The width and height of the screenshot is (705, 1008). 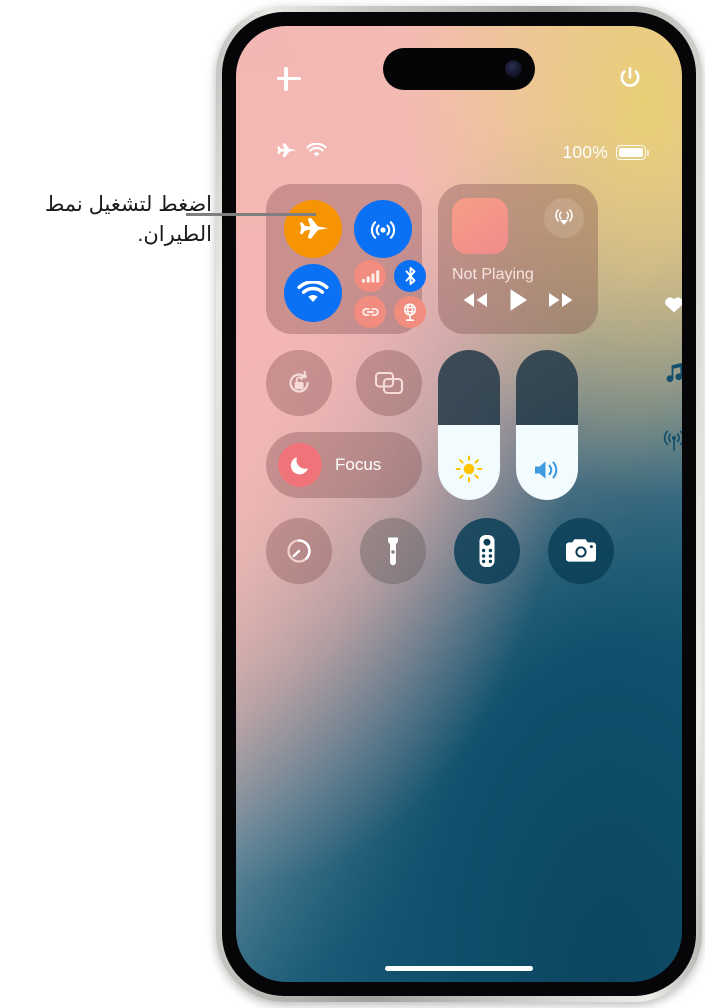 I want to click on airdrop-icon, so click(x=383, y=230).